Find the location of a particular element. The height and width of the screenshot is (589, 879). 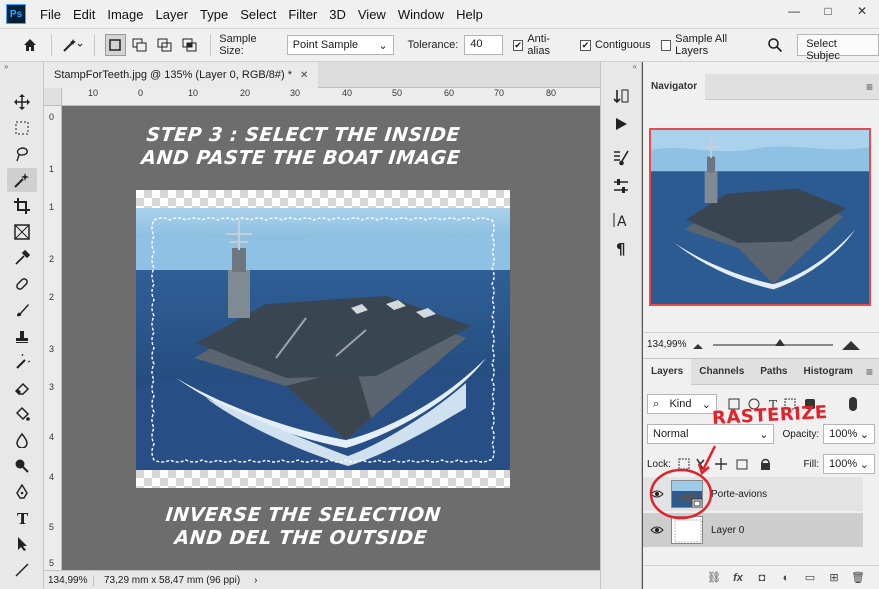

layer-kind-select: ⌕ Kind ⌄ is located at coordinates (682, 404).